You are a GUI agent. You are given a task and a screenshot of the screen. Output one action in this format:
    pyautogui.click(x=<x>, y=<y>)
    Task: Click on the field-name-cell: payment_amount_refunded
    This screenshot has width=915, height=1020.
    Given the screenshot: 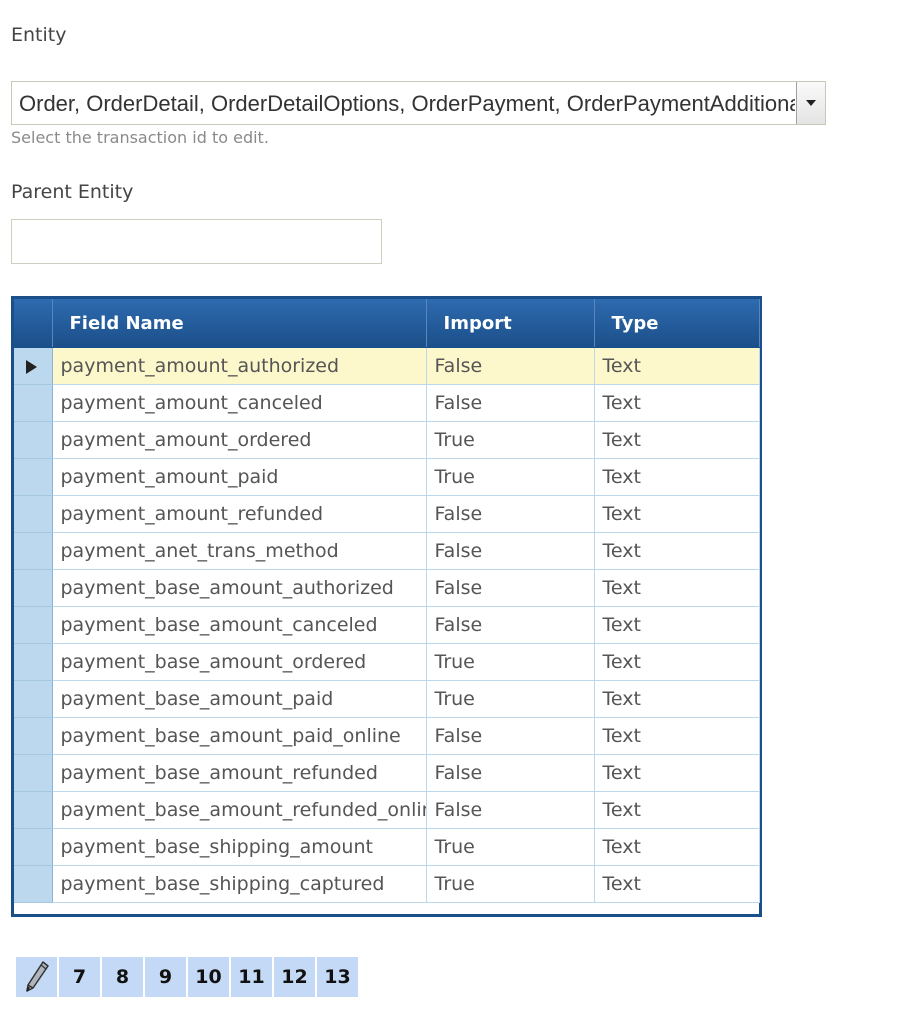 What is the action you would take?
    pyautogui.click(x=239, y=514)
    